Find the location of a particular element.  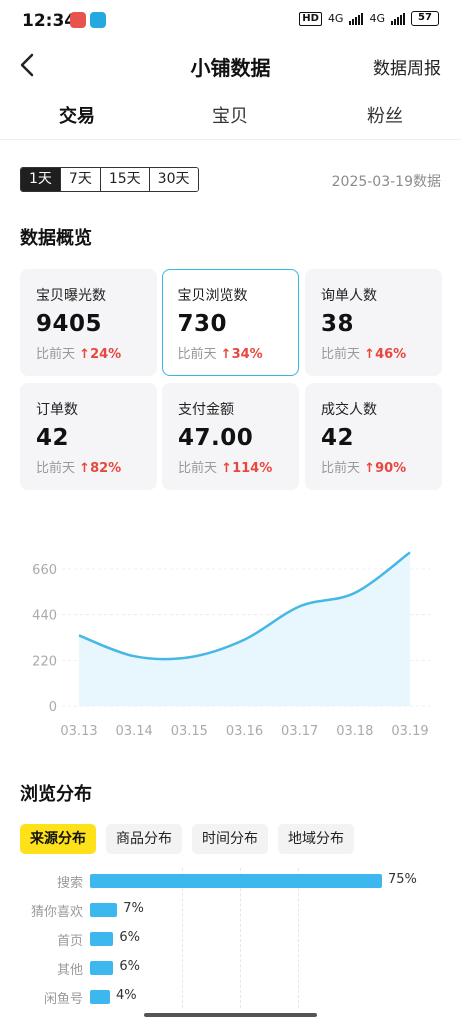

change-value: 24% is located at coordinates (106, 354).